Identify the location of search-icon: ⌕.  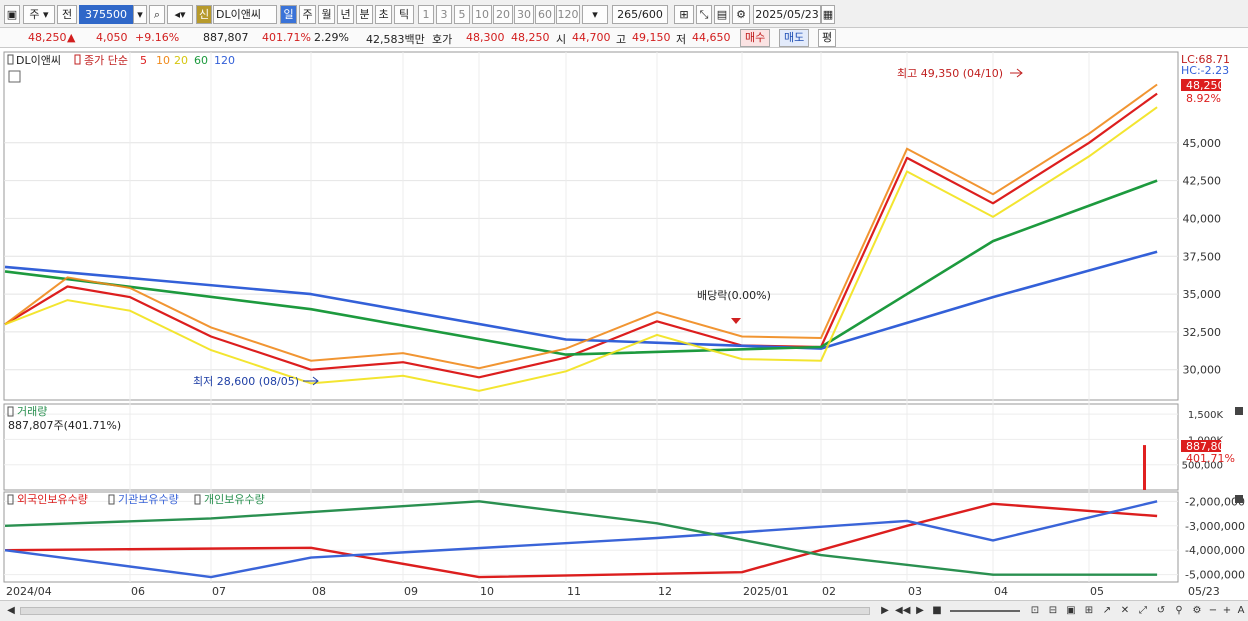
(157, 14).